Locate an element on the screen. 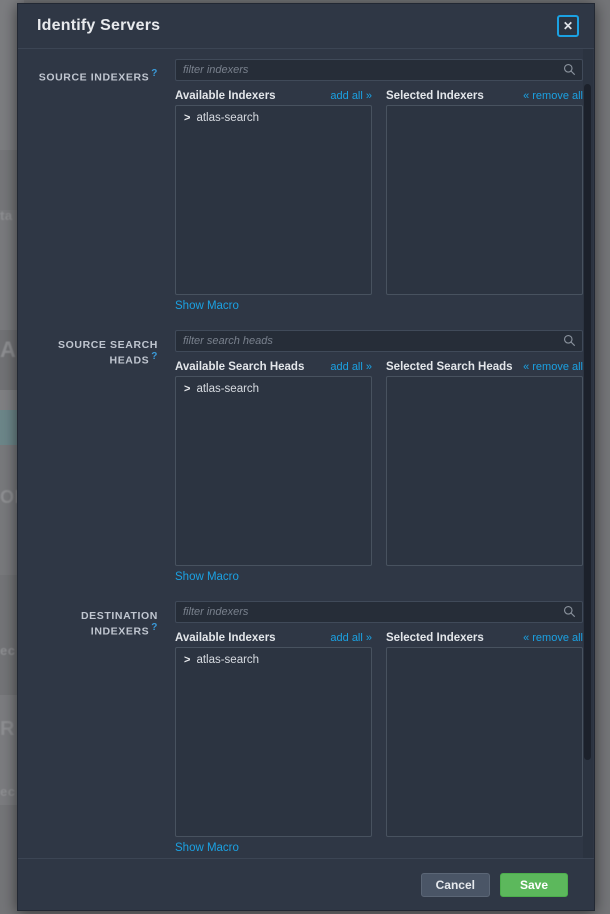 The width and height of the screenshot is (610, 914). column-header: Selected Search Heads « remove all is located at coordinates (484, 367).